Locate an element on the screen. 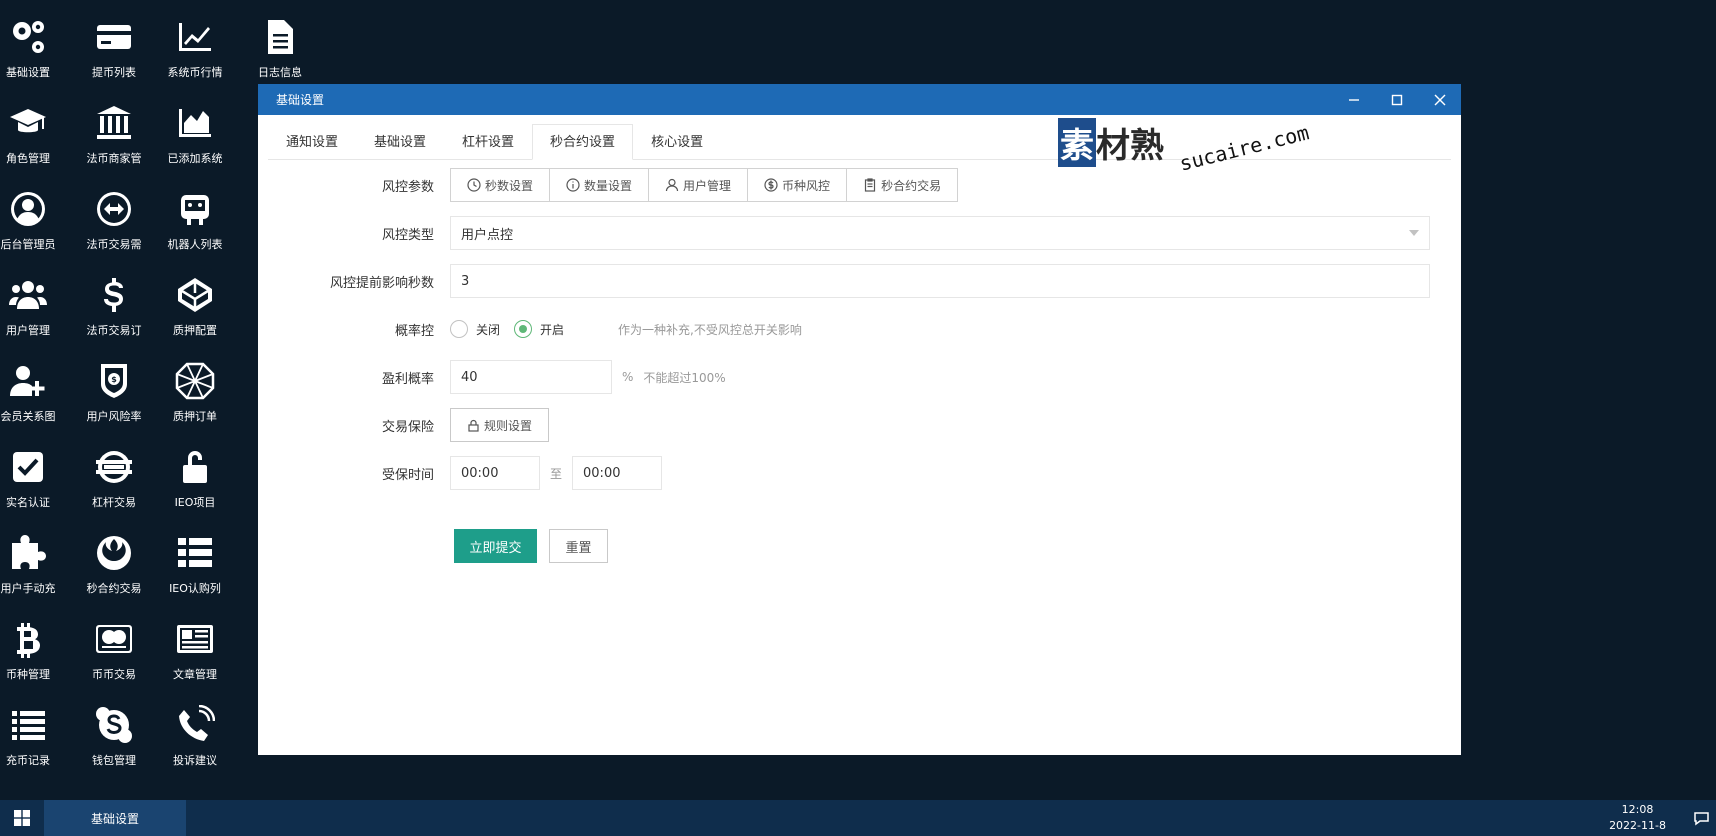 This screenshot has width=1716, height=836. user-circle-icon is located at coordinates (28, 209).